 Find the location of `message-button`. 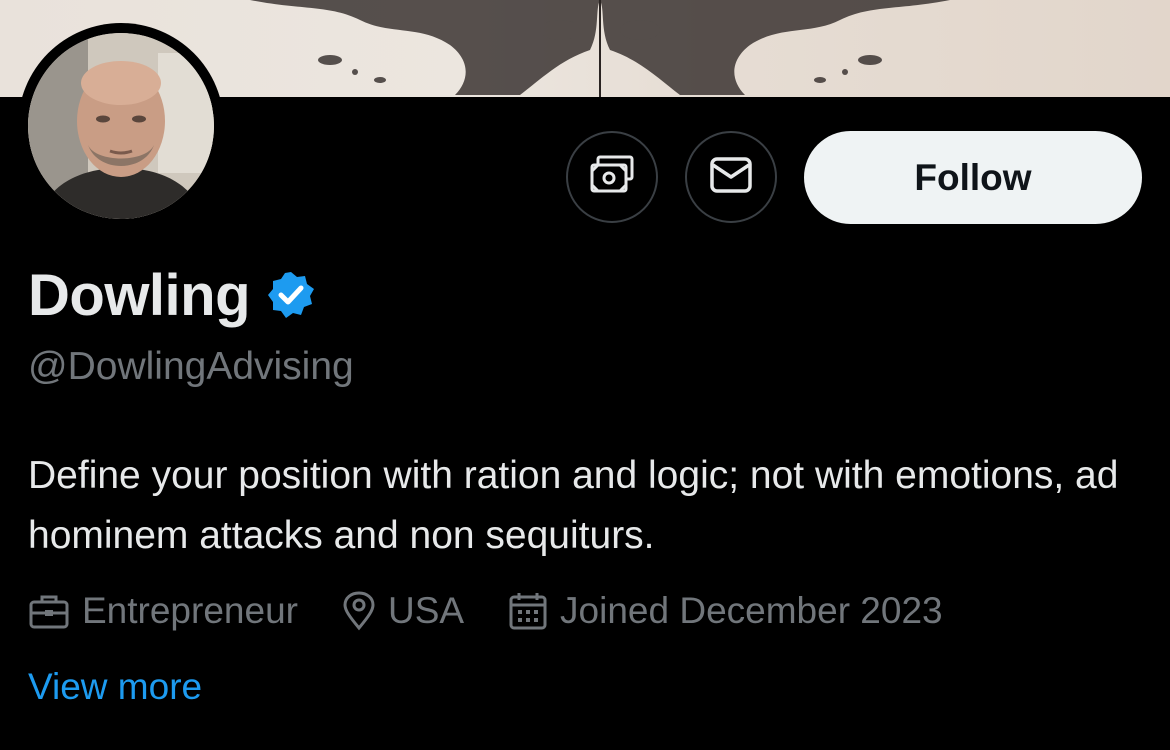

message-button is located at coordinates (731, 177).